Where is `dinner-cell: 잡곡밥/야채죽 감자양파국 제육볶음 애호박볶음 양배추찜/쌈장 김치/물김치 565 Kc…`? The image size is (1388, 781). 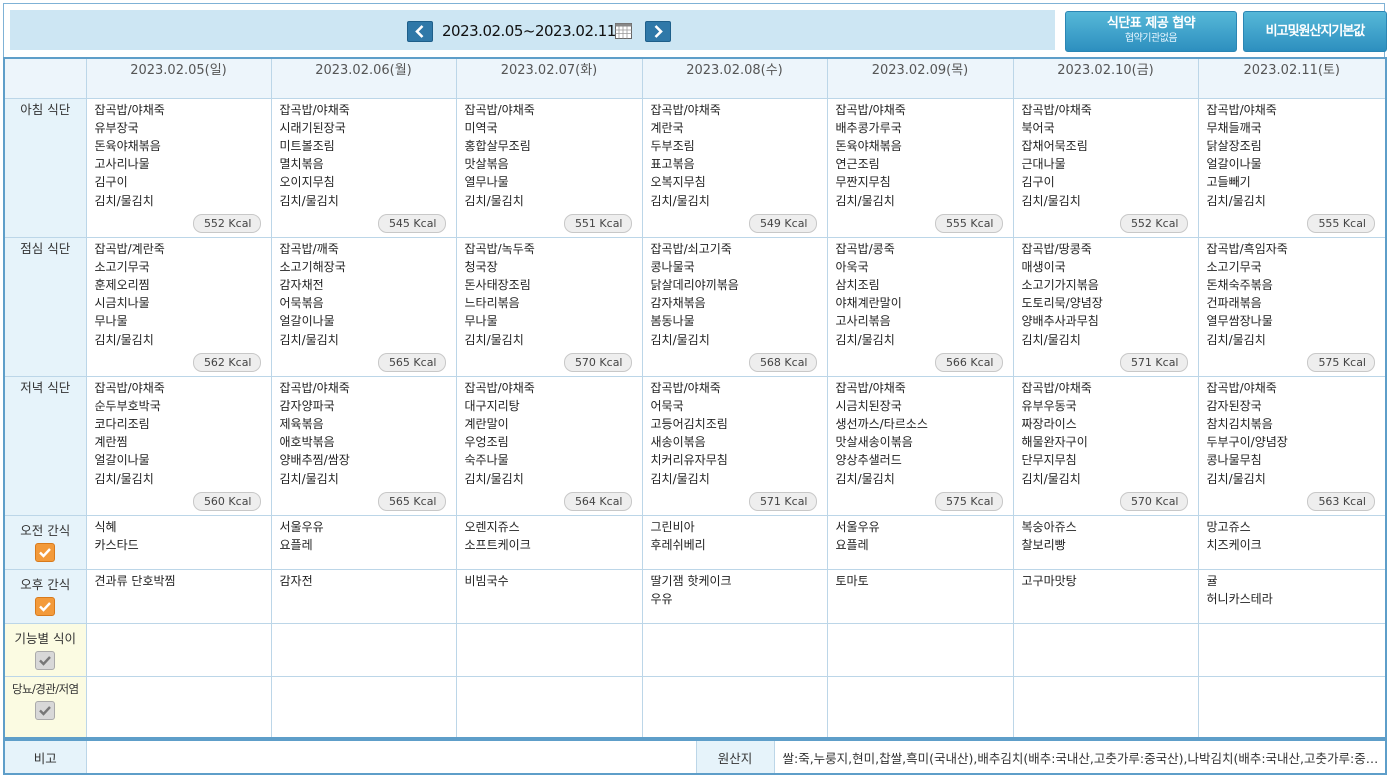
dinner-cell: 잡곡밥/야채죽 감자양파국 제육볶음 애호박볶음 양배추찜/쌈장 김치/물김치 565 Kc… is located at coordinates (363, 445).